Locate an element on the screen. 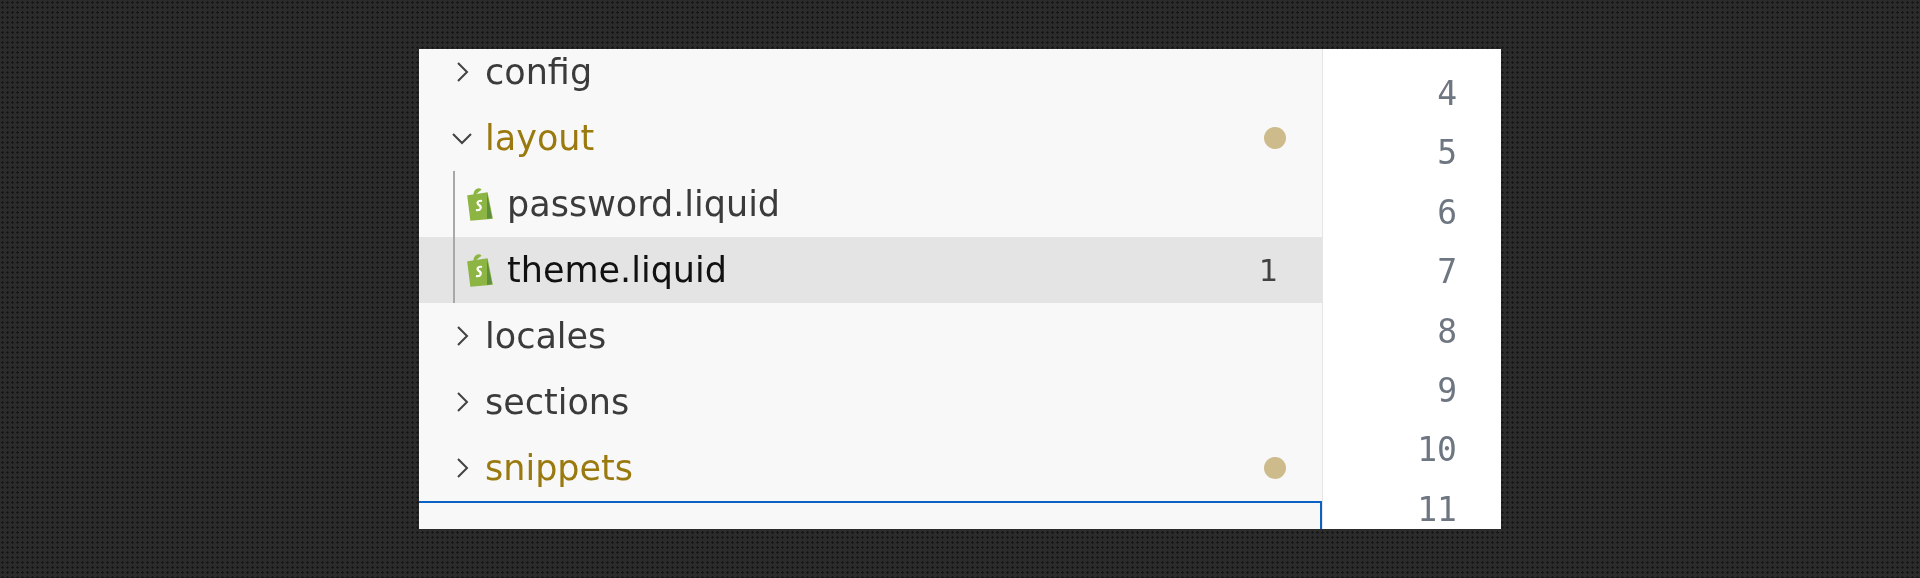 This screenshot has height=578, width=1920. line-number: 8 is located at coordinates (1447, 331).